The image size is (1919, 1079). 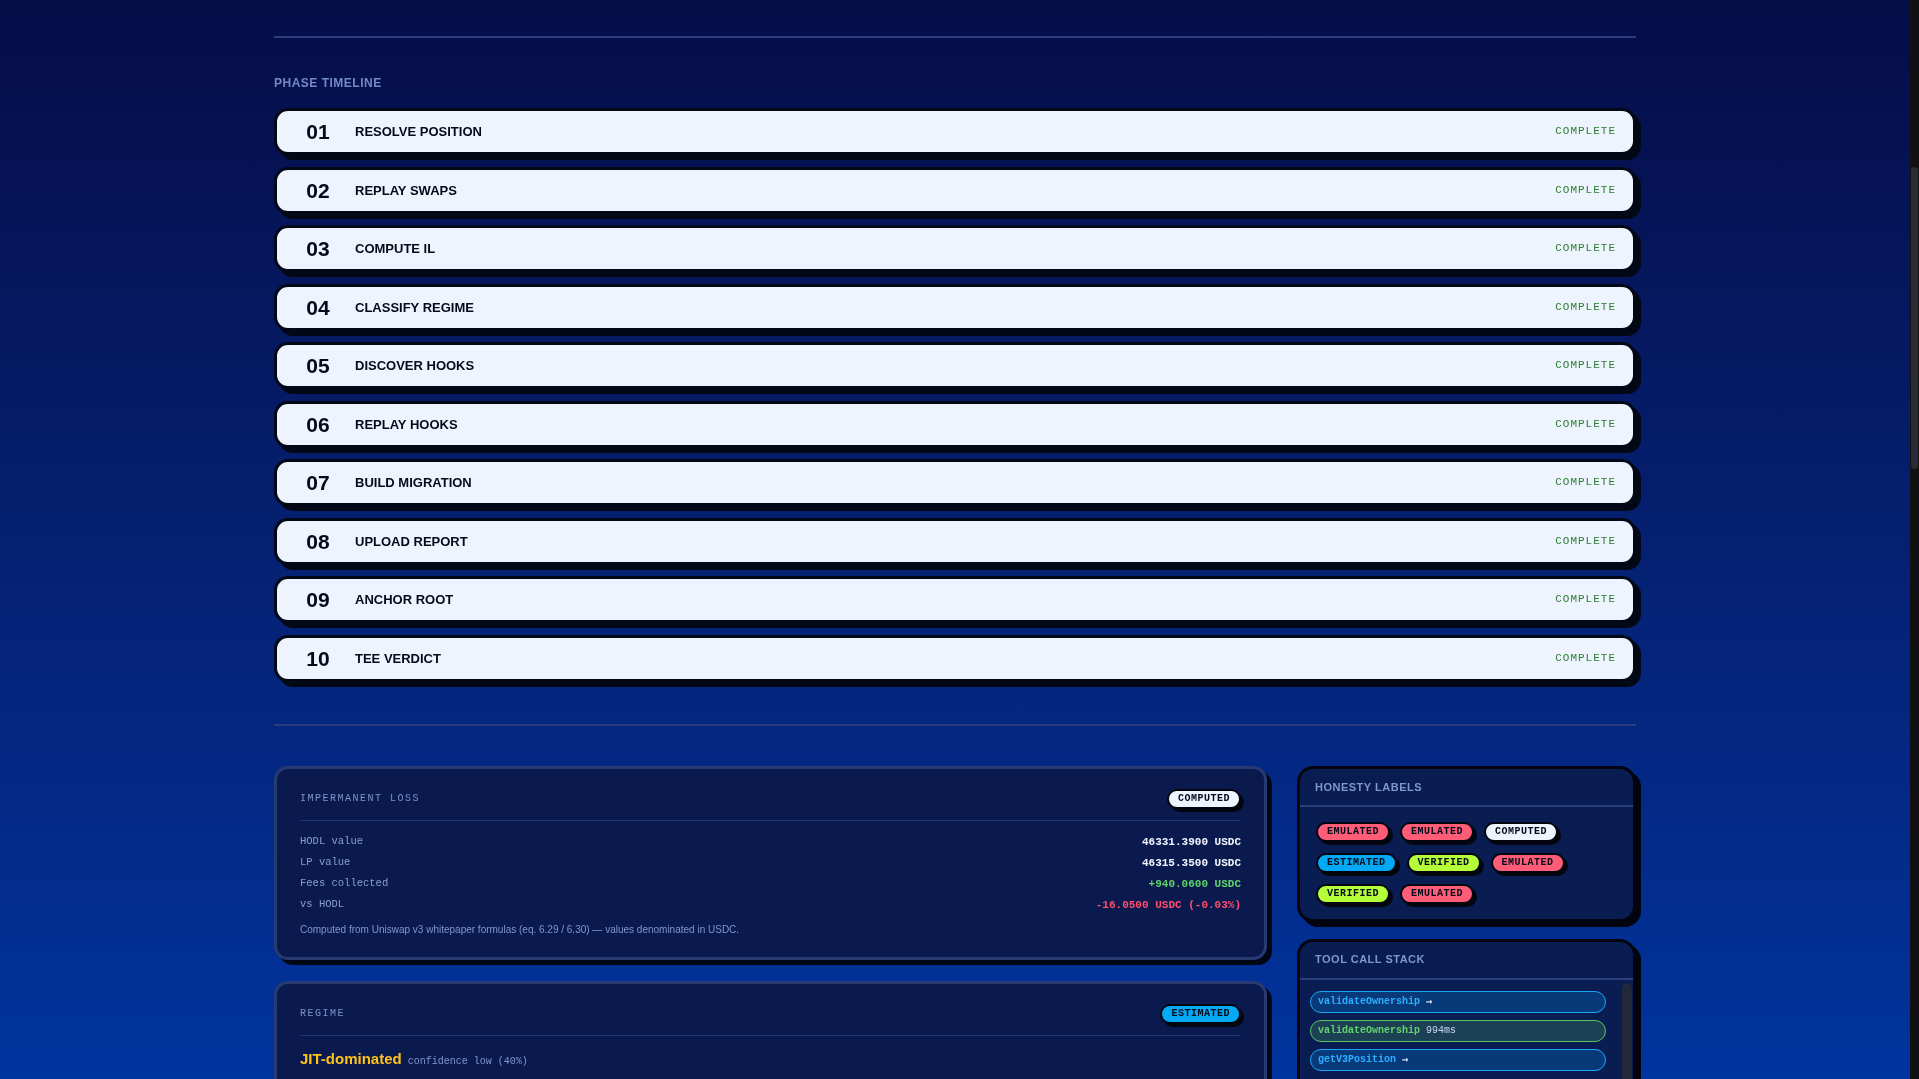 I want to click on phase-number: 06, so click(x=318, y=424).